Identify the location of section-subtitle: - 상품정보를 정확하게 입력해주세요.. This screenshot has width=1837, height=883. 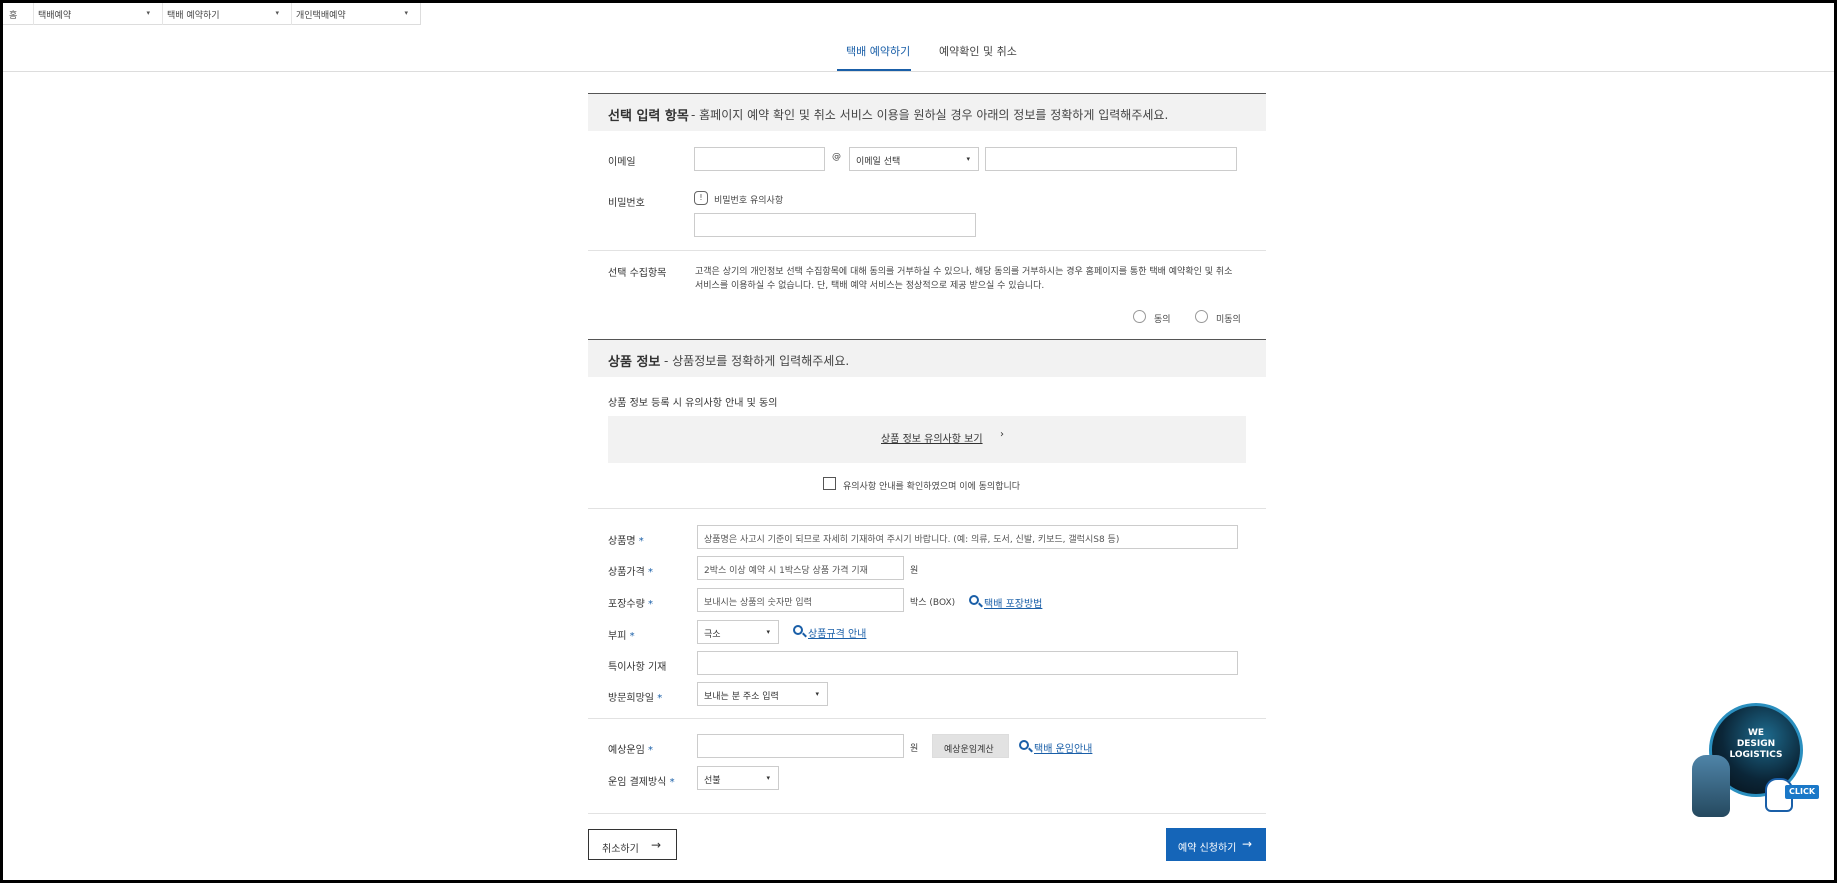
(757, 361).